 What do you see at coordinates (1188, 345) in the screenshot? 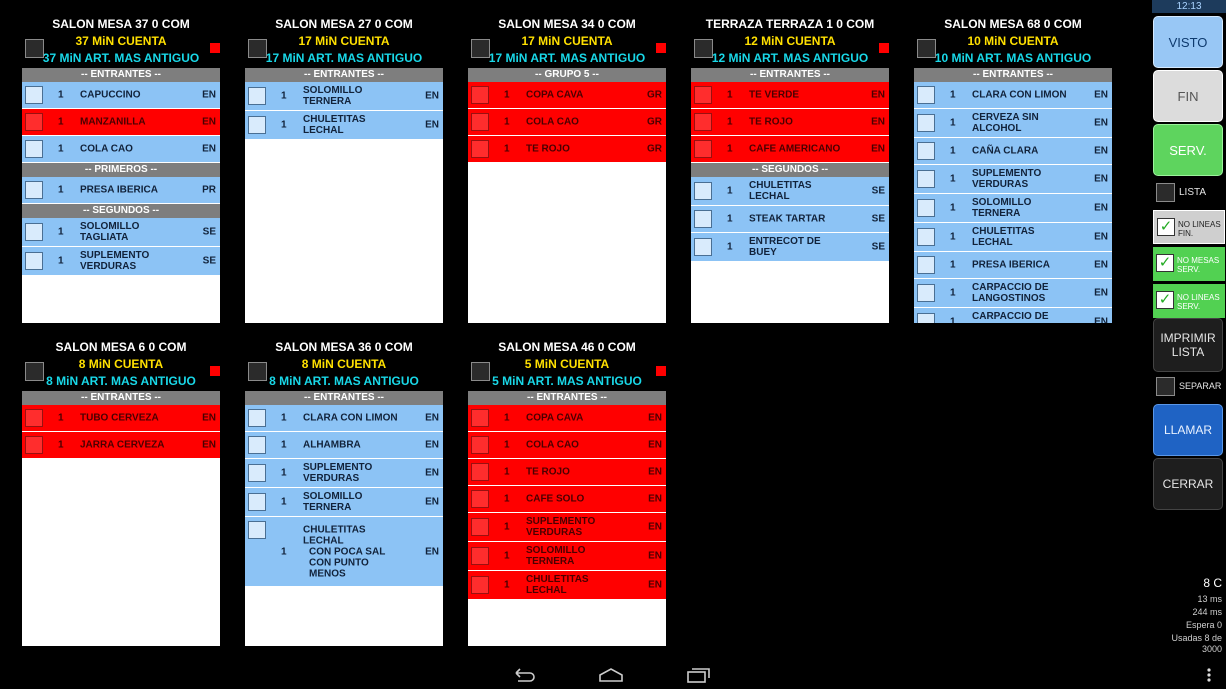
I see `imprimir-lista-button: IMPRIMIR LISTA` at bounding box center [1188, 345].